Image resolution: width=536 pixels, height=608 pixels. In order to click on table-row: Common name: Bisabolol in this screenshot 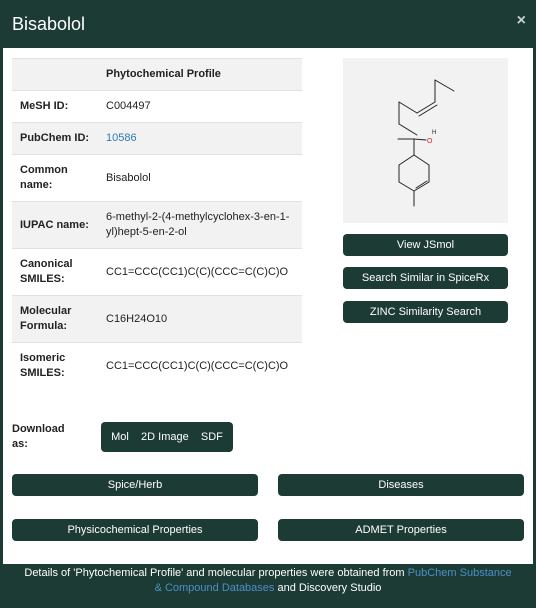, I will do `click(157, 178)`.